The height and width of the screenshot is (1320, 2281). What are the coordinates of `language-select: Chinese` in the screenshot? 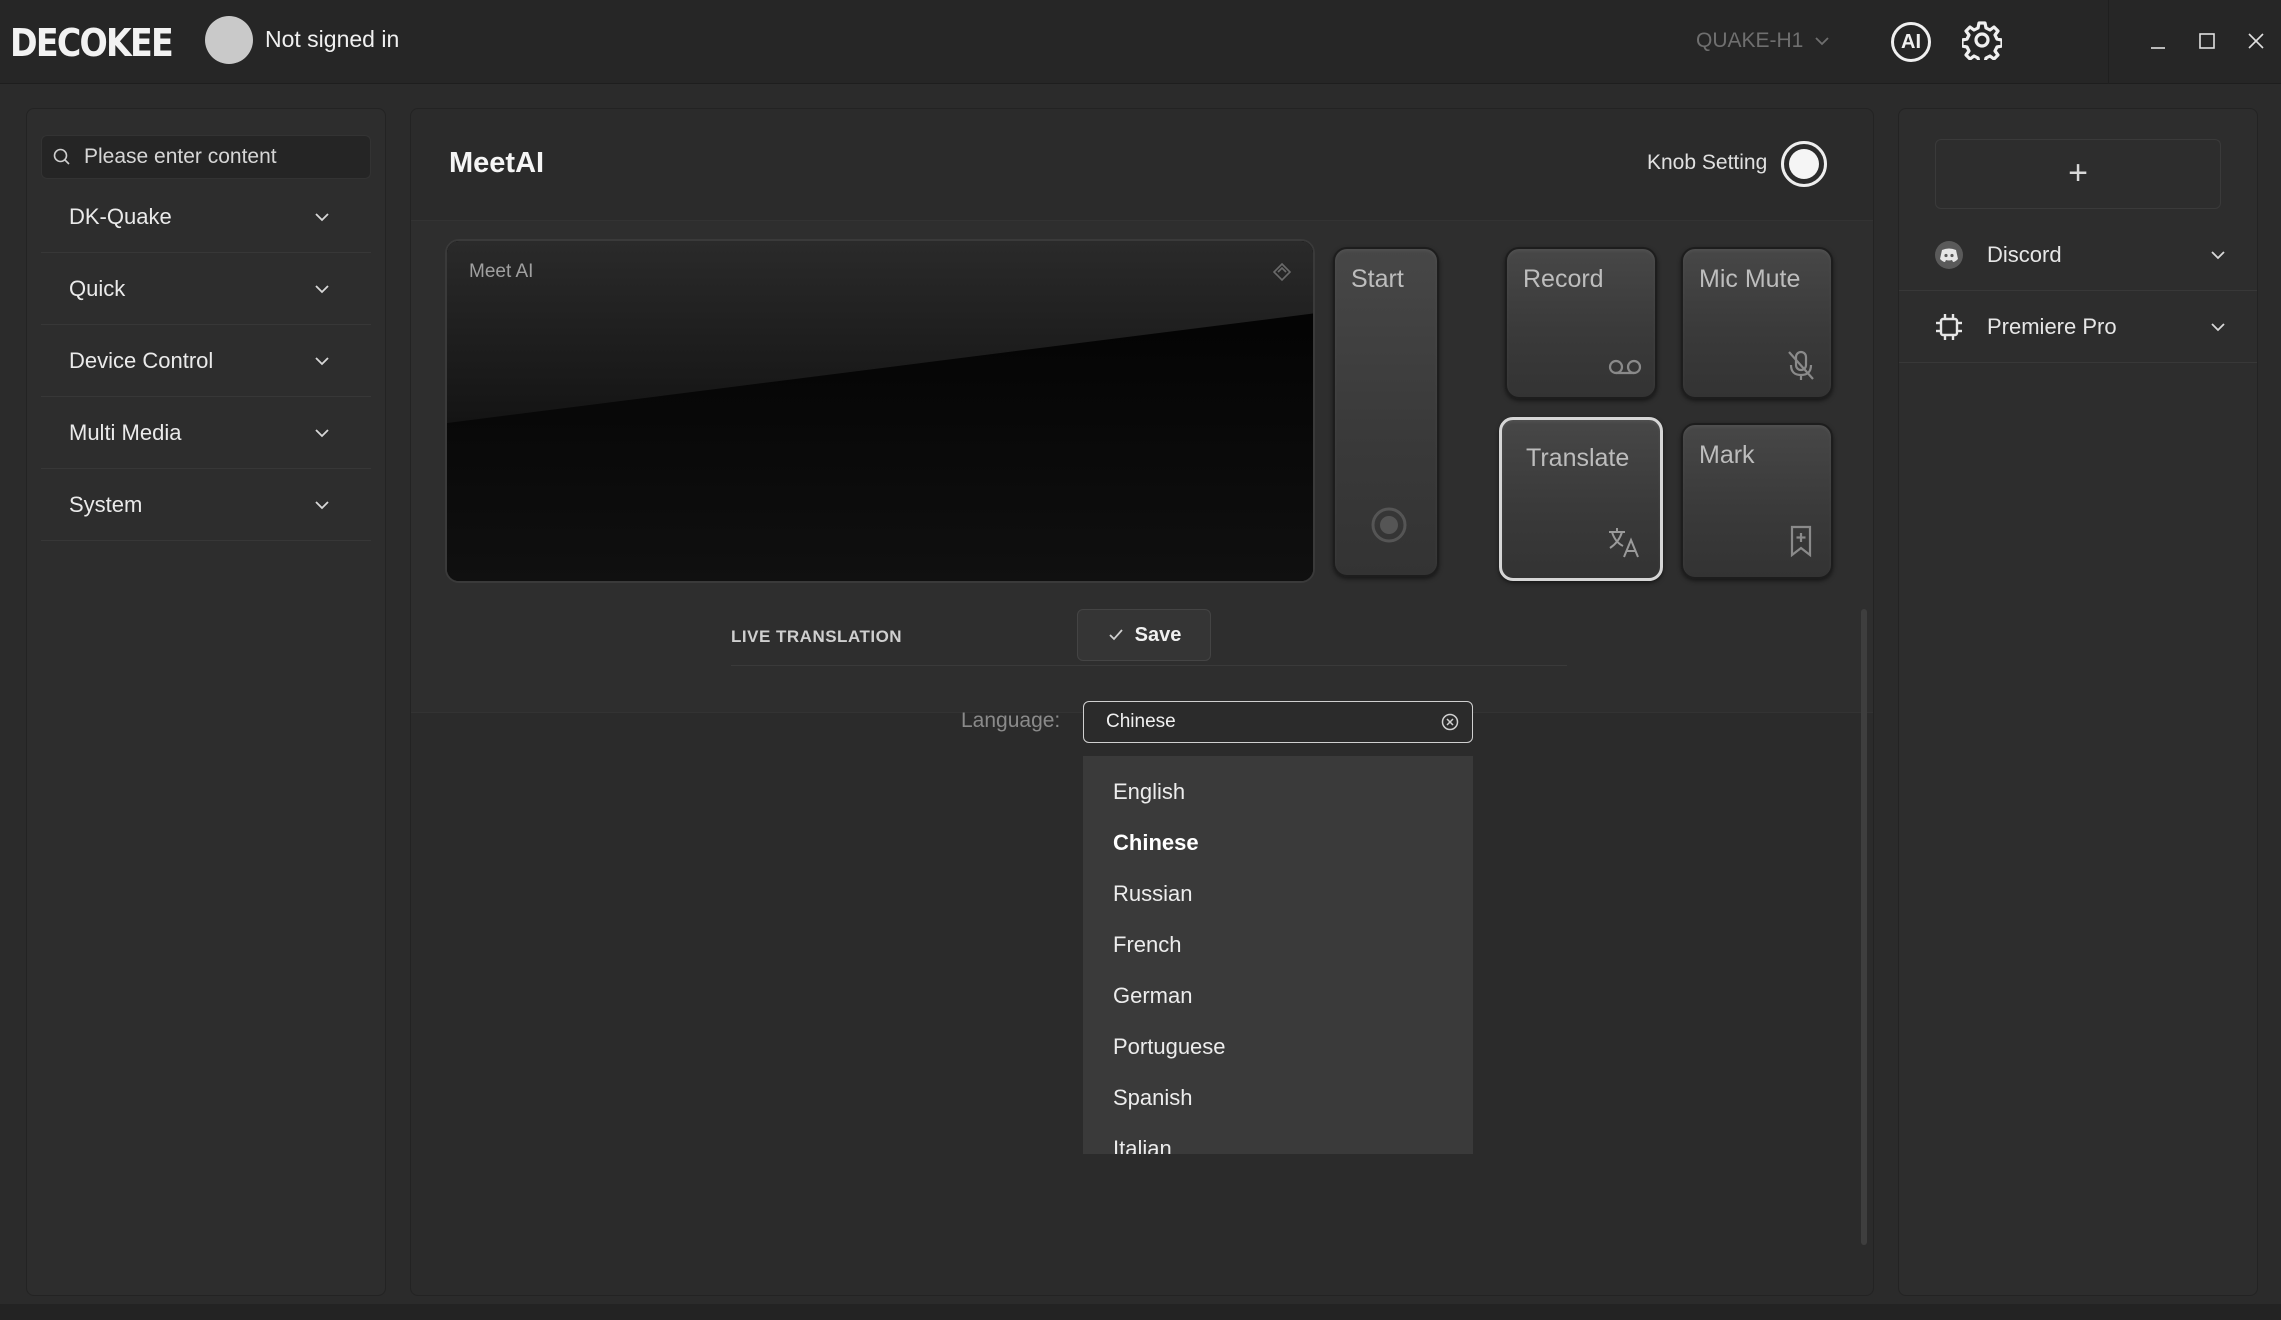 It's located at (1278, 722).